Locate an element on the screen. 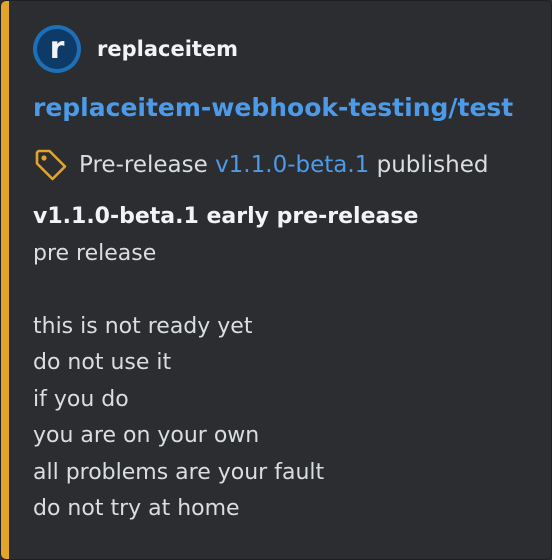  embed-accent-bar is located at coordinates (5, 280).